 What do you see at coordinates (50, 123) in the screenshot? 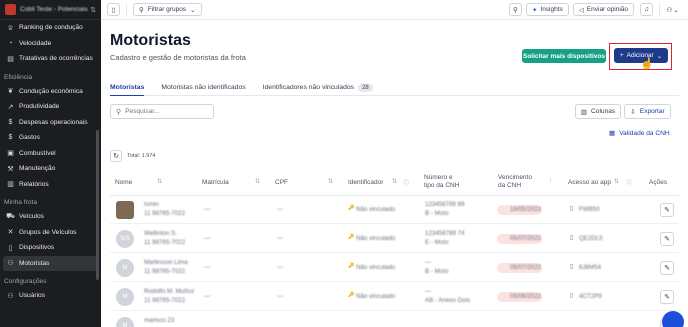
I see `sidebar-item: $ Despesas operacionais` at bounding box center [50, 123].